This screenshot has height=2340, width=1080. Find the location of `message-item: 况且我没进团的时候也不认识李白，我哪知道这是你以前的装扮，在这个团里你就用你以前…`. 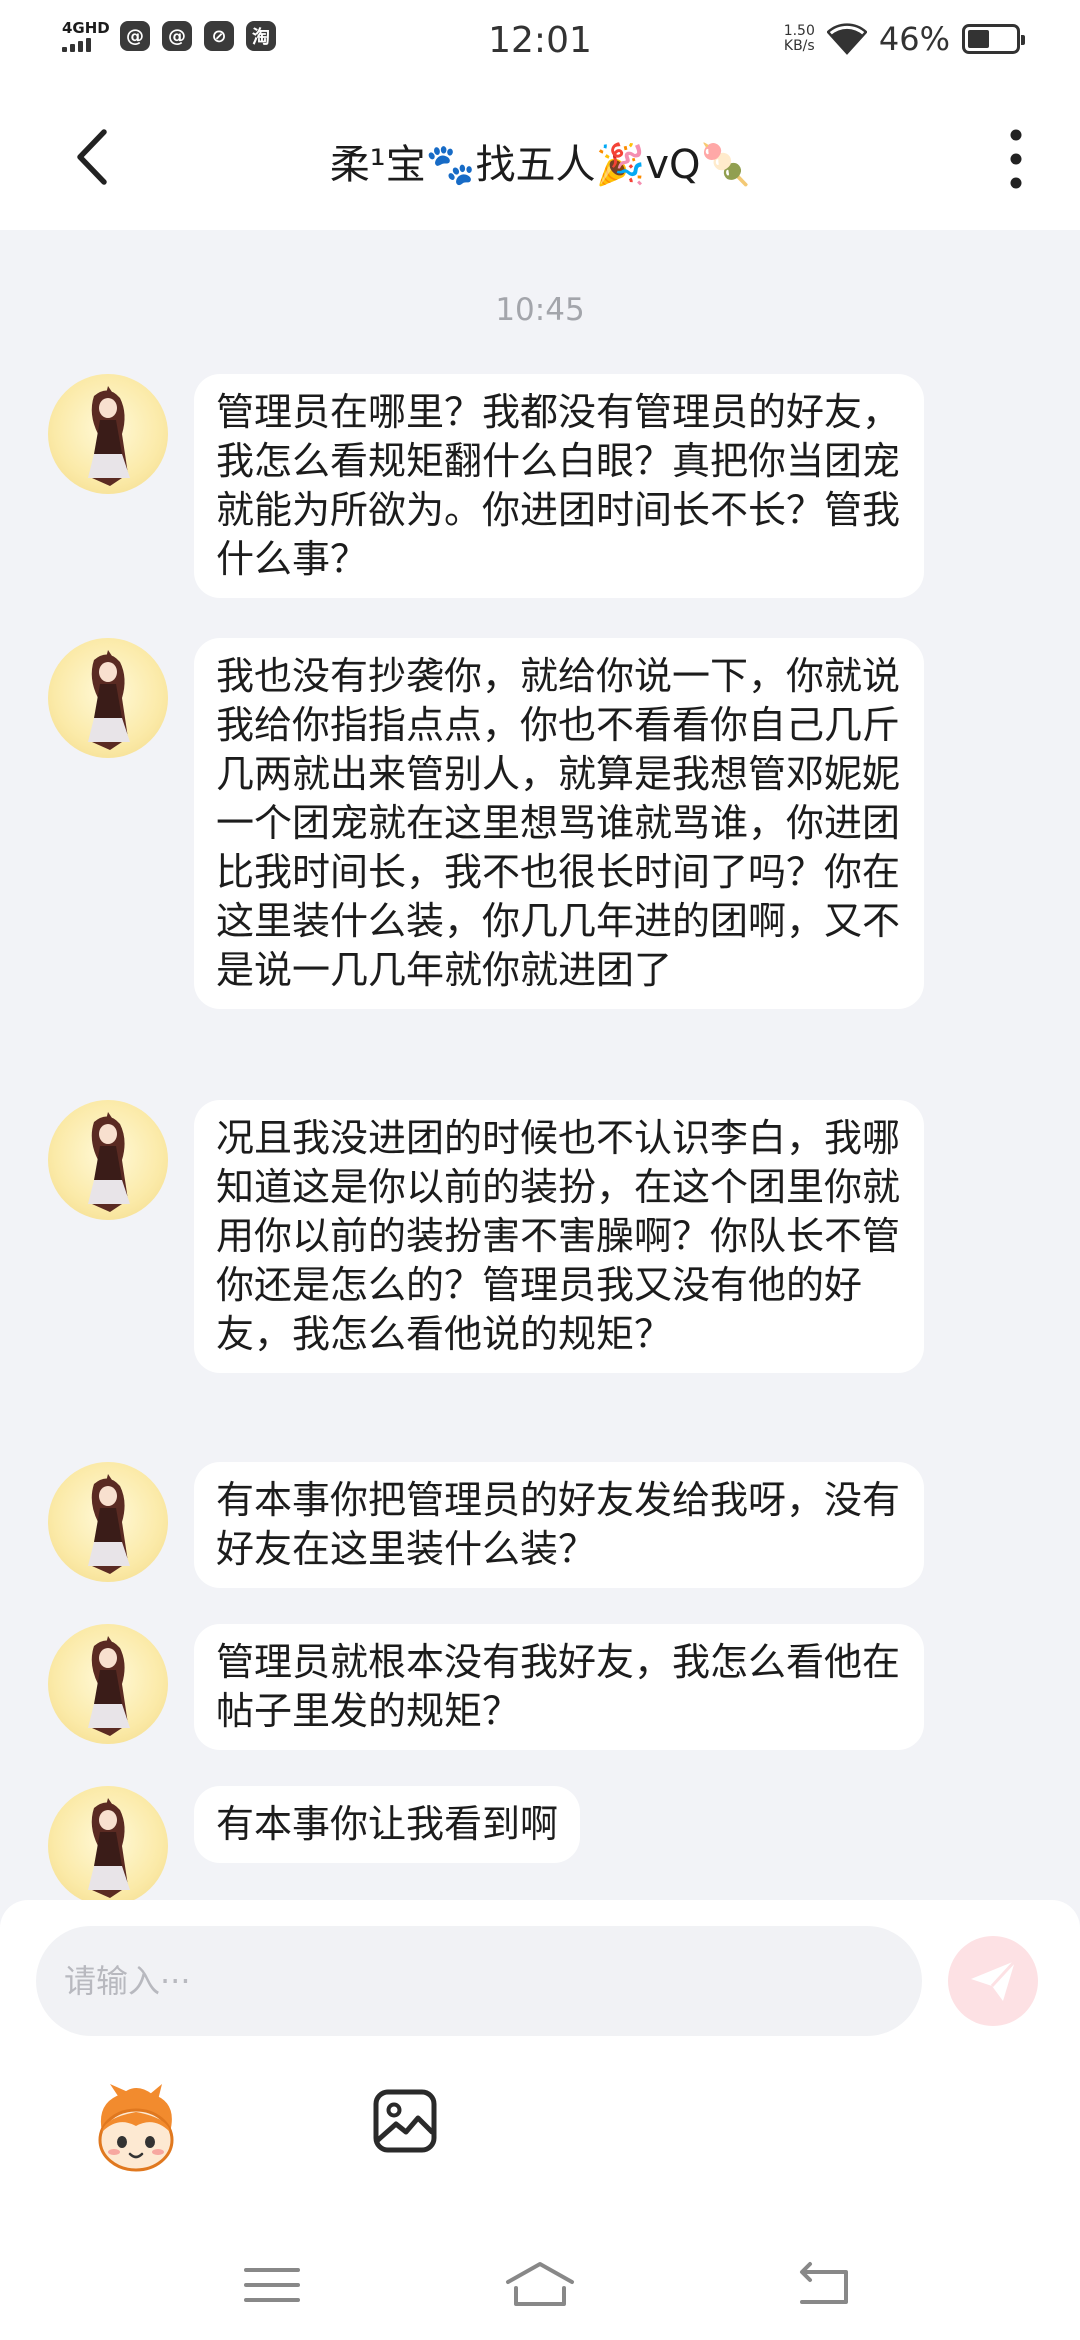

message-item: 况且我没进团的时候也不认识李白，我哪知道这是你以前的装扮，在这个团里你就用你以前… is located at coordinates (486, 1236).